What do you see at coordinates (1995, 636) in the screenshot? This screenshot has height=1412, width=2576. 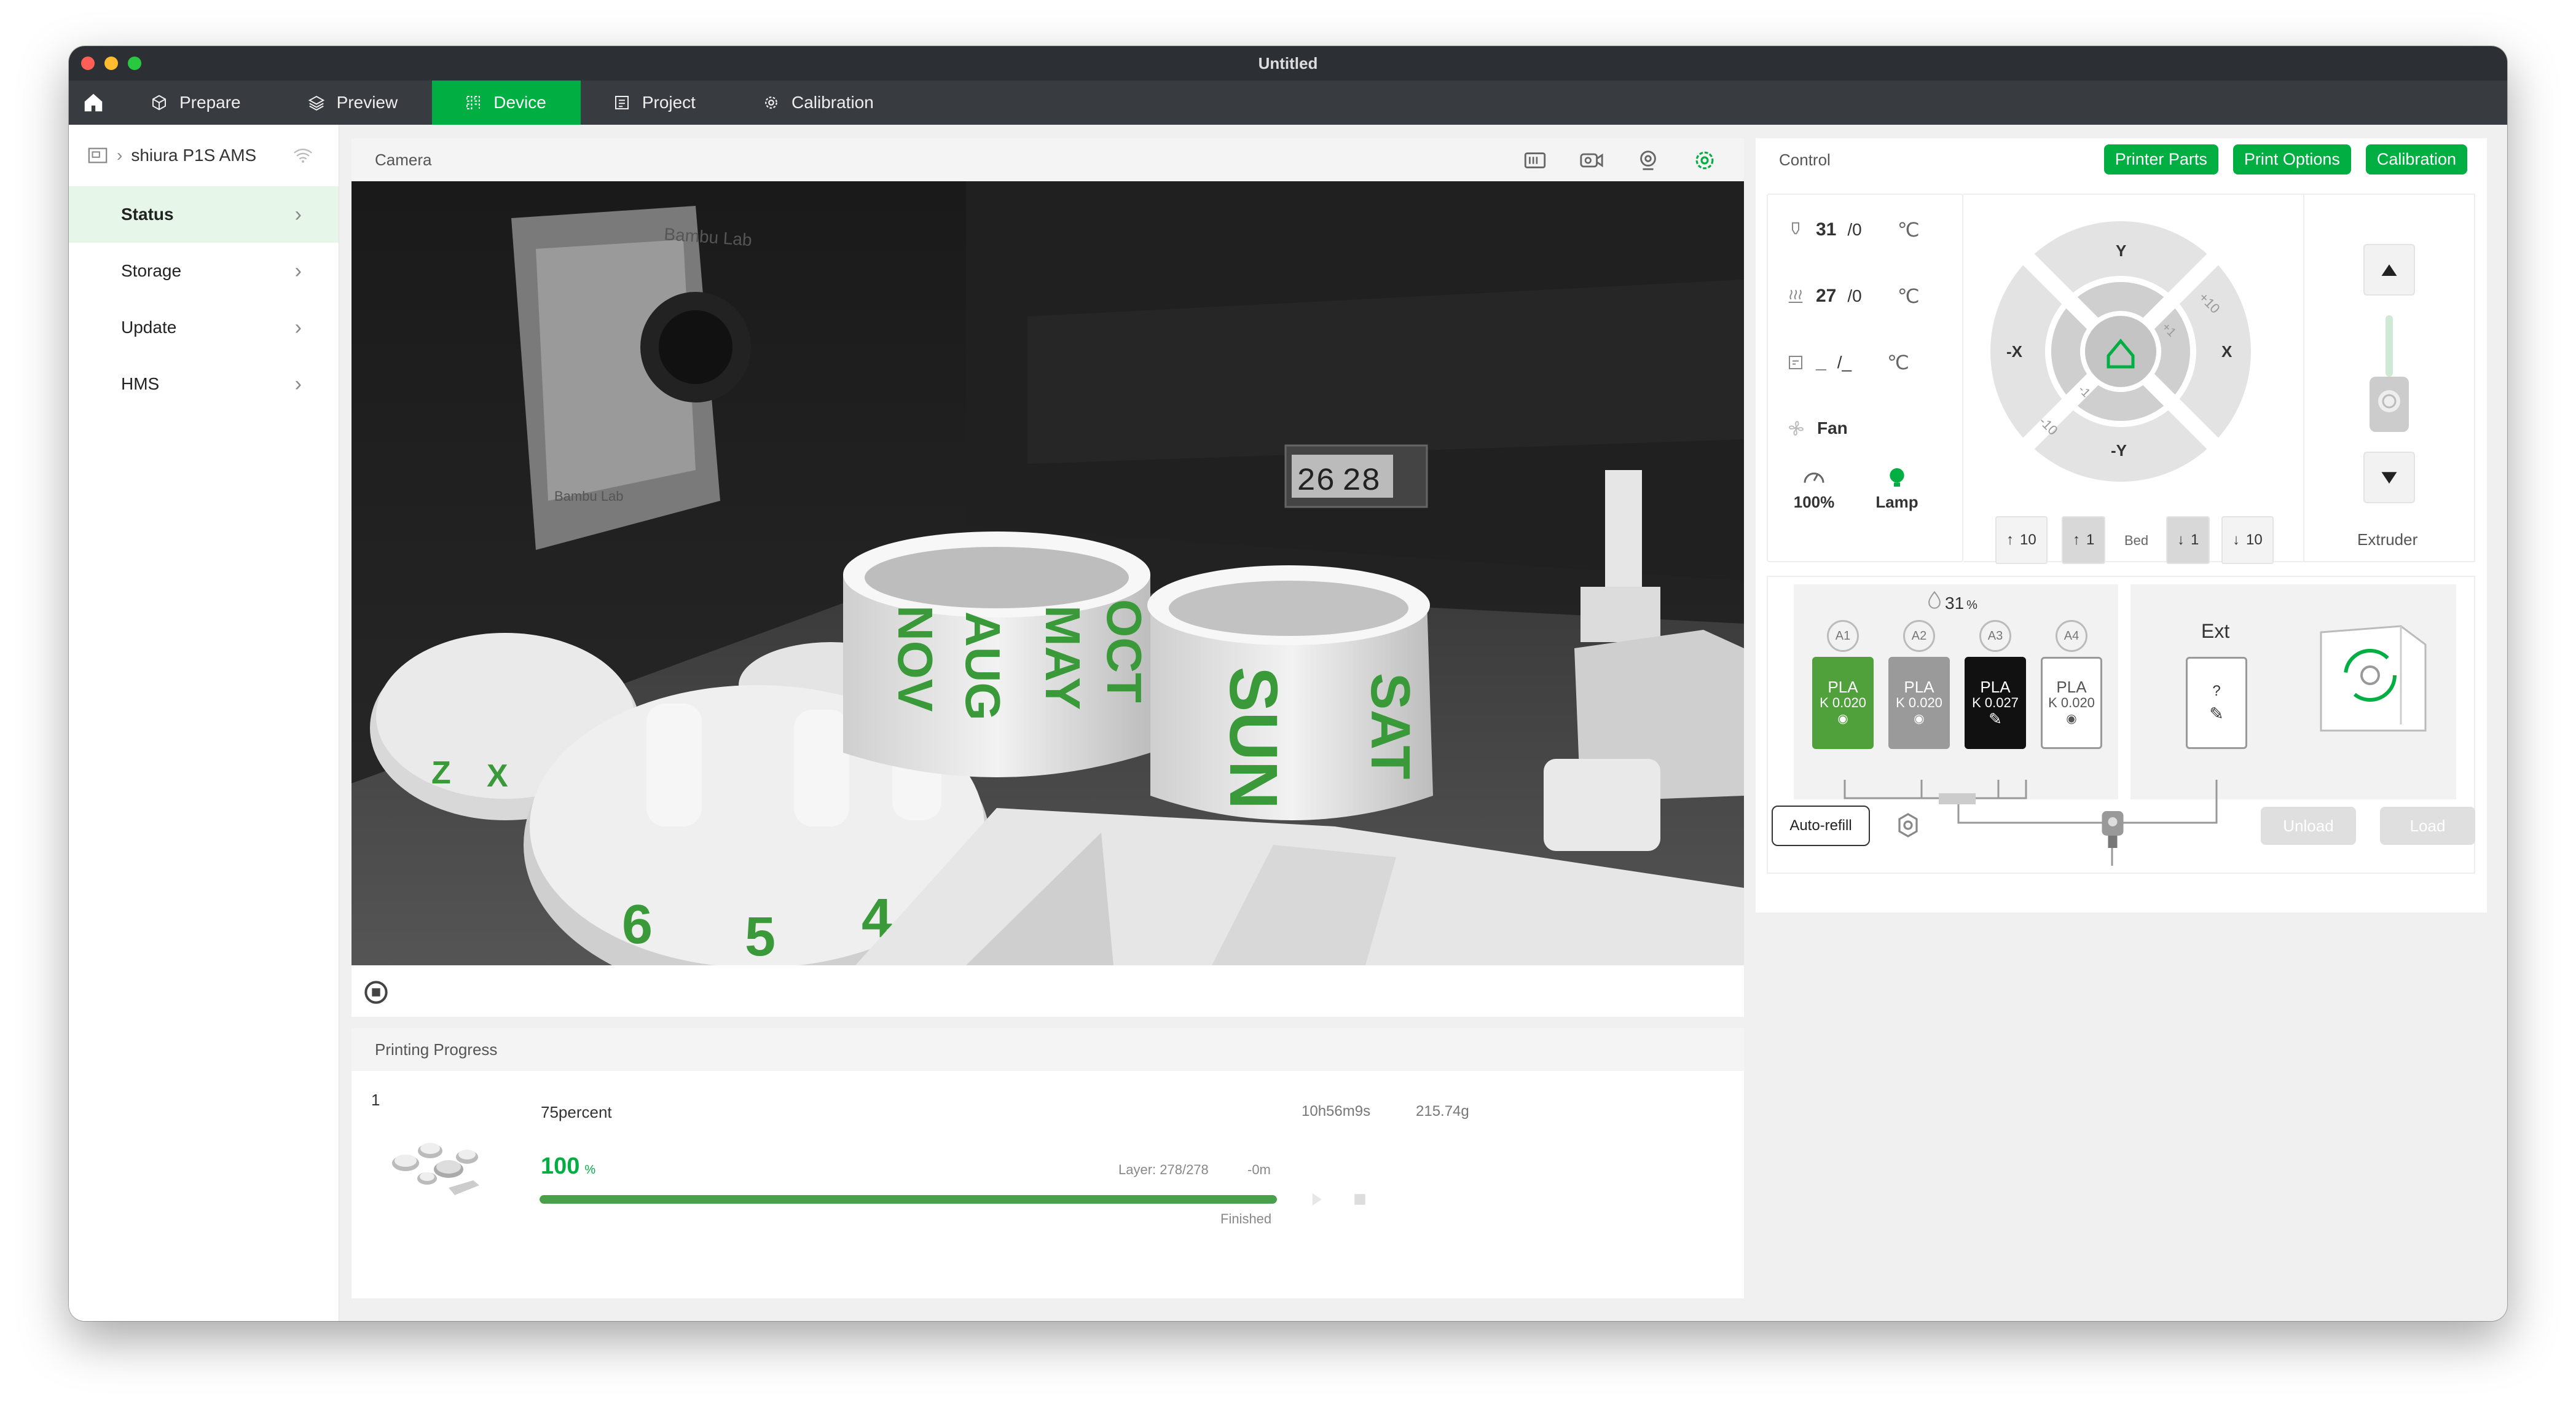 I see `ams-slot-id: A3` at bounding box center [1995, 636].